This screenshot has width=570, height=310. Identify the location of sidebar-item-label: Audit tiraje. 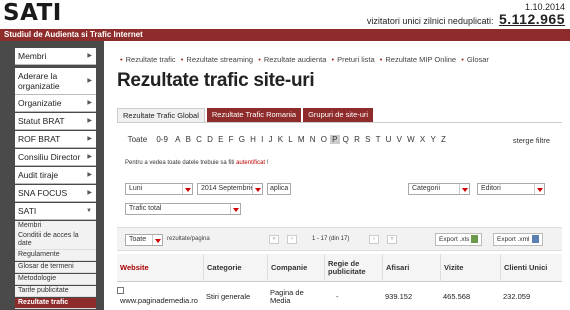
(38, 175).